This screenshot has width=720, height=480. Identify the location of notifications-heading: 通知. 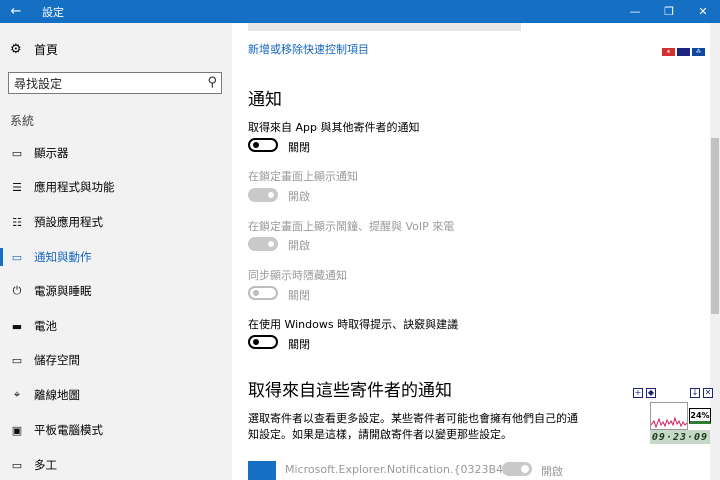
(265, 100).